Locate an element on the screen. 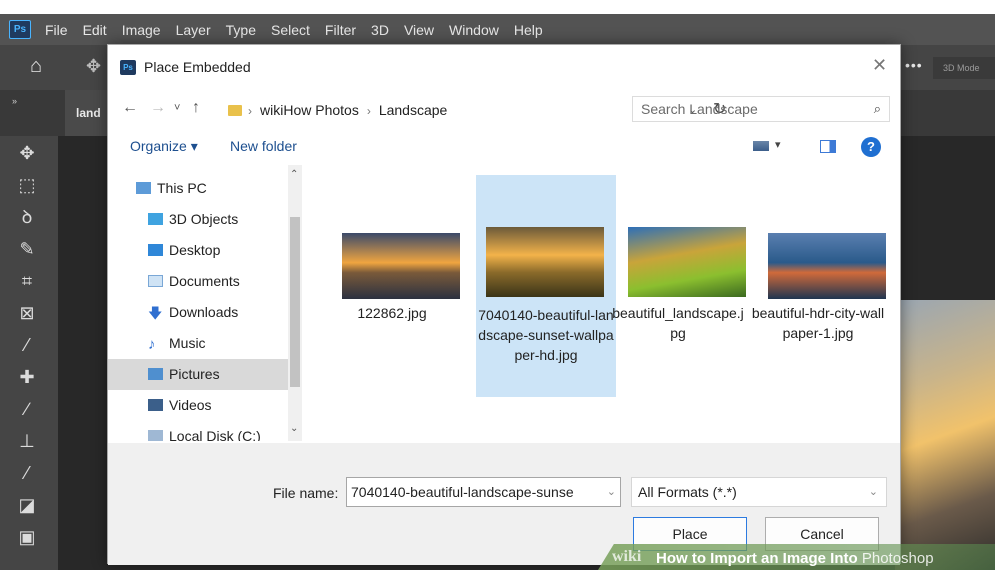 This screenshot has height=570, width=995. downloads-icon: 🡇 is located at coordinates (155, 313).